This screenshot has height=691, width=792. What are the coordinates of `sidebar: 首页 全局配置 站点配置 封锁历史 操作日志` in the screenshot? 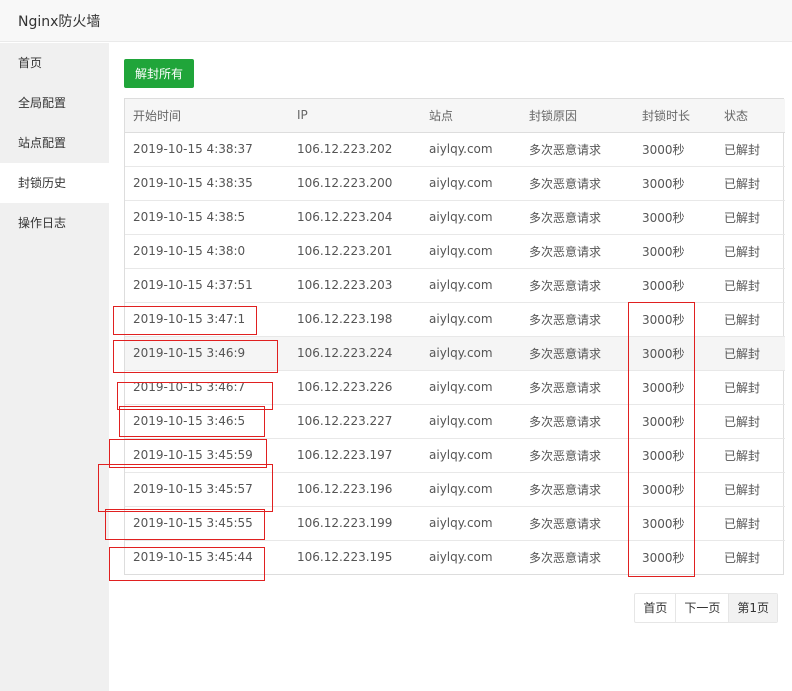 It's located at (54, 367).